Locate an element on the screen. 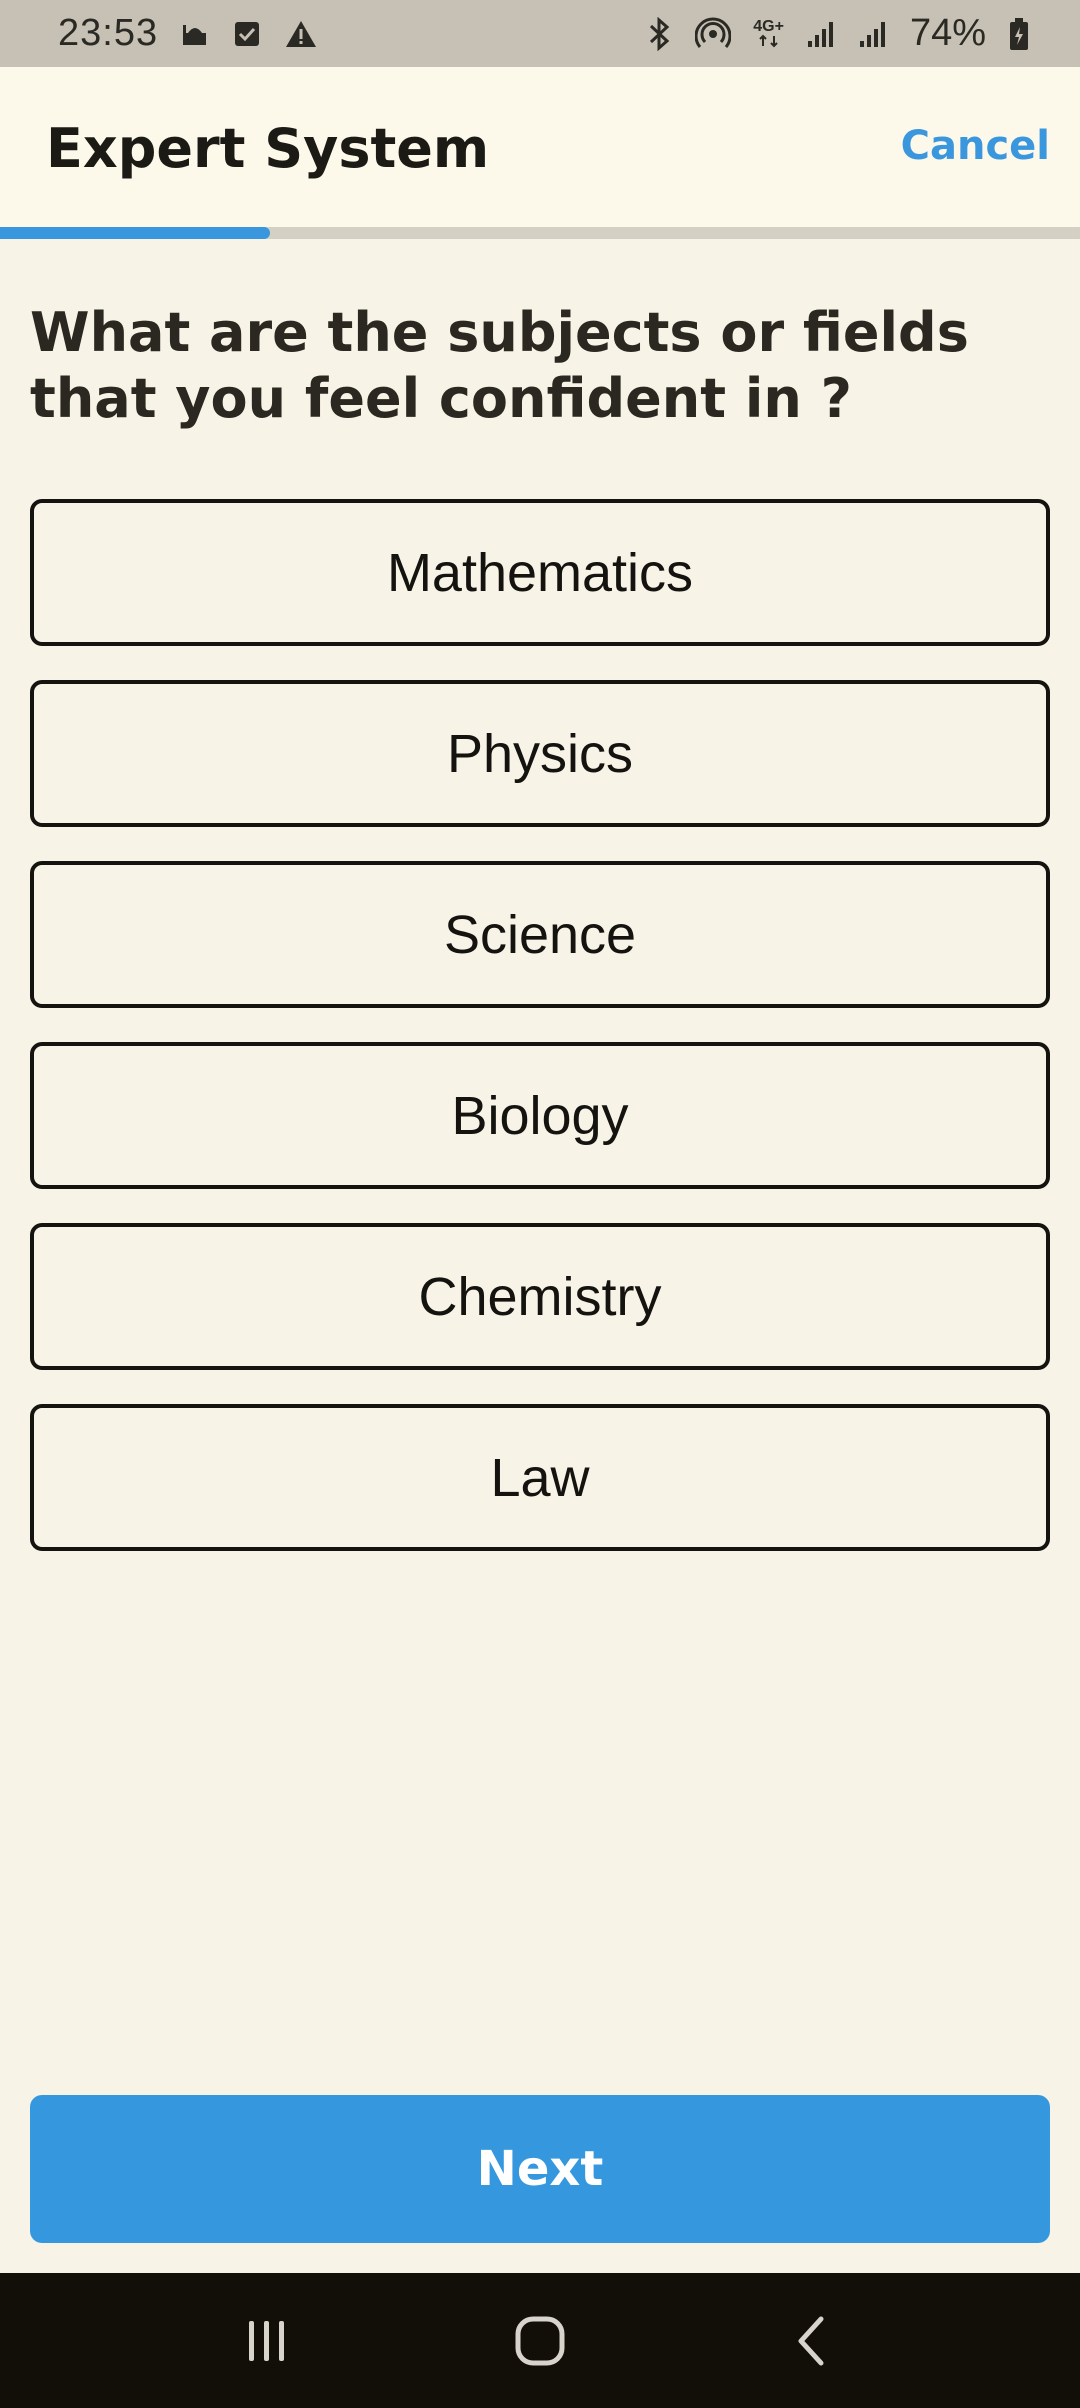 The height and width of the screenshot is (2408, 1080). recent-apps-icon is located at coordinates (267, 2341).